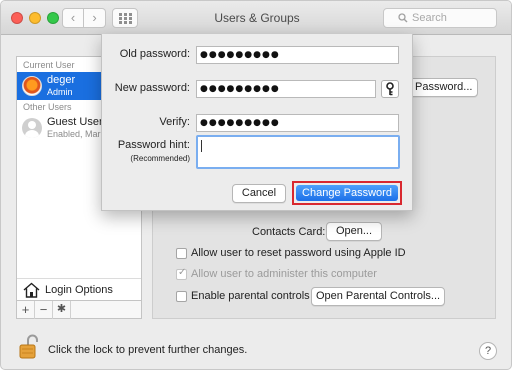 The height and width of the screenshot is (370, 512). What do you see at coordinates (181, 273) in the screenshot?
I see `administer-computer-checkbox` at bounding box center [181, 273].